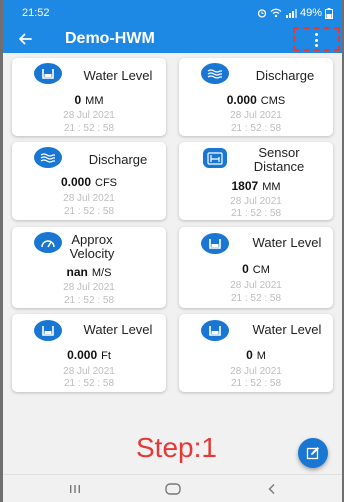 This screenshot has height=502, width=344. What do you see at coordinates (176, 447) in the screenshot?
I see `step-annotation: Step:1` at bounding box center [176, 447].